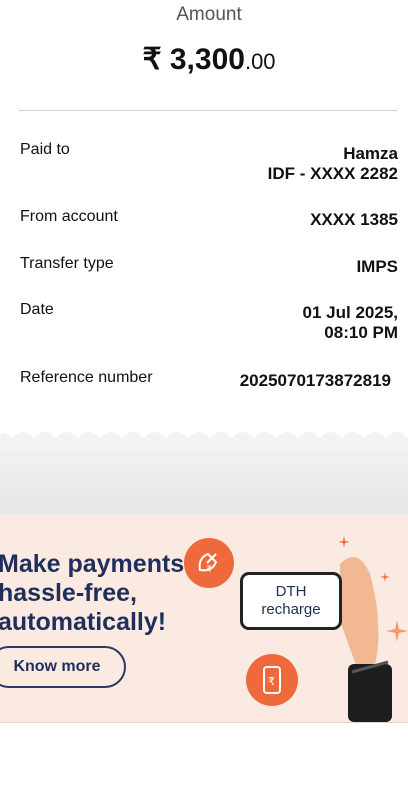 Image resolution: width=408 pixels, height=805 pixels. Describe the element at coordinates (63, 667) in the screenshot. I see `know-more-button: Know more` at that location.